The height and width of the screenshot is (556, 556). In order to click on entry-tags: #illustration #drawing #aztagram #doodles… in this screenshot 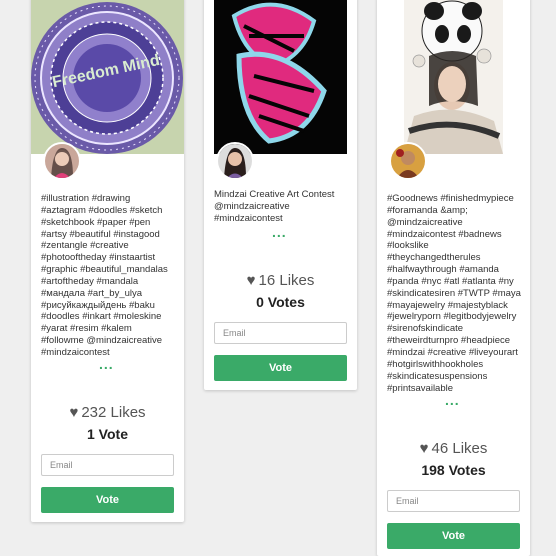, I will do `click(104, 275)`.